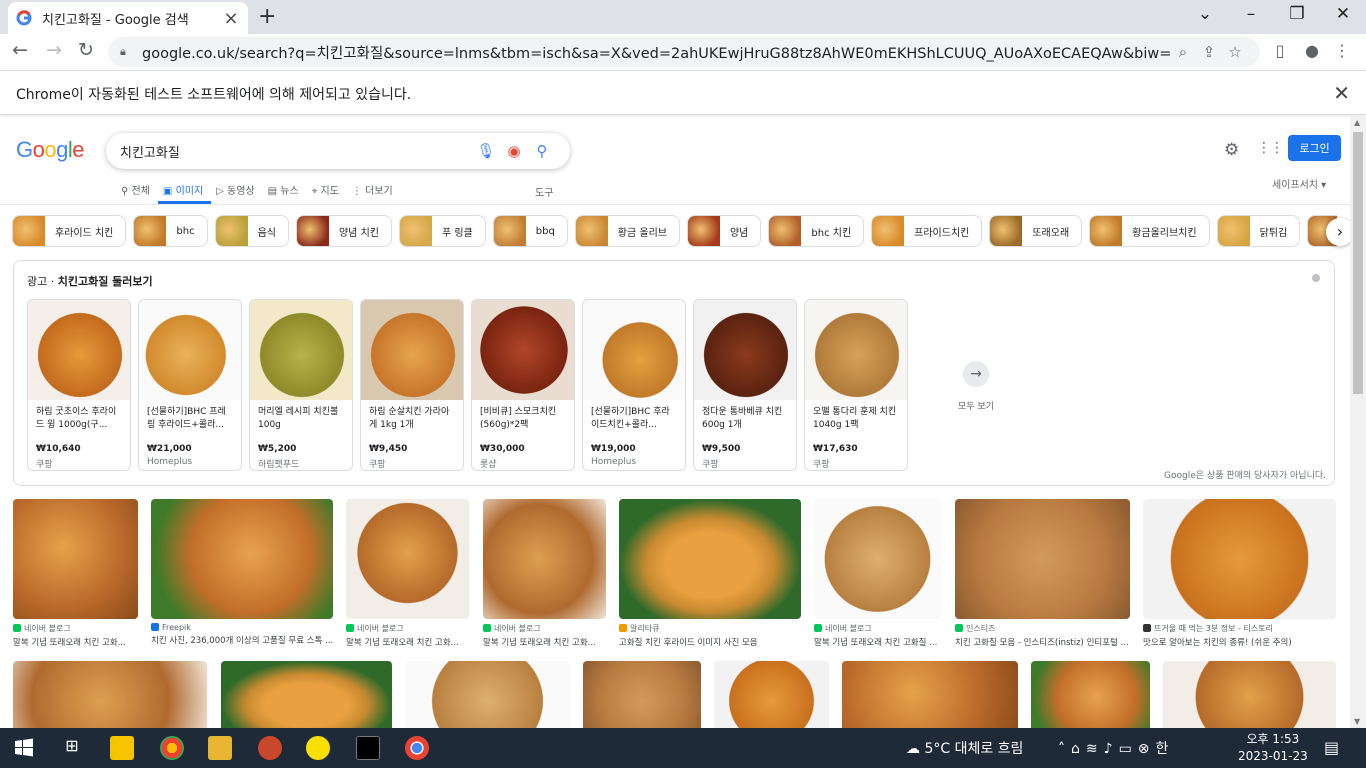 The height and width of the screenshot is (768, 1366). I want to click on chip-4: 푸 링클, so click(442, 231).